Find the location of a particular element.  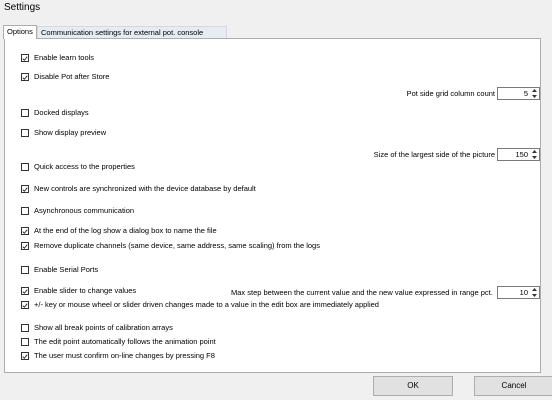

option-label: Enable learn tools is located at coordinates (64, 57).